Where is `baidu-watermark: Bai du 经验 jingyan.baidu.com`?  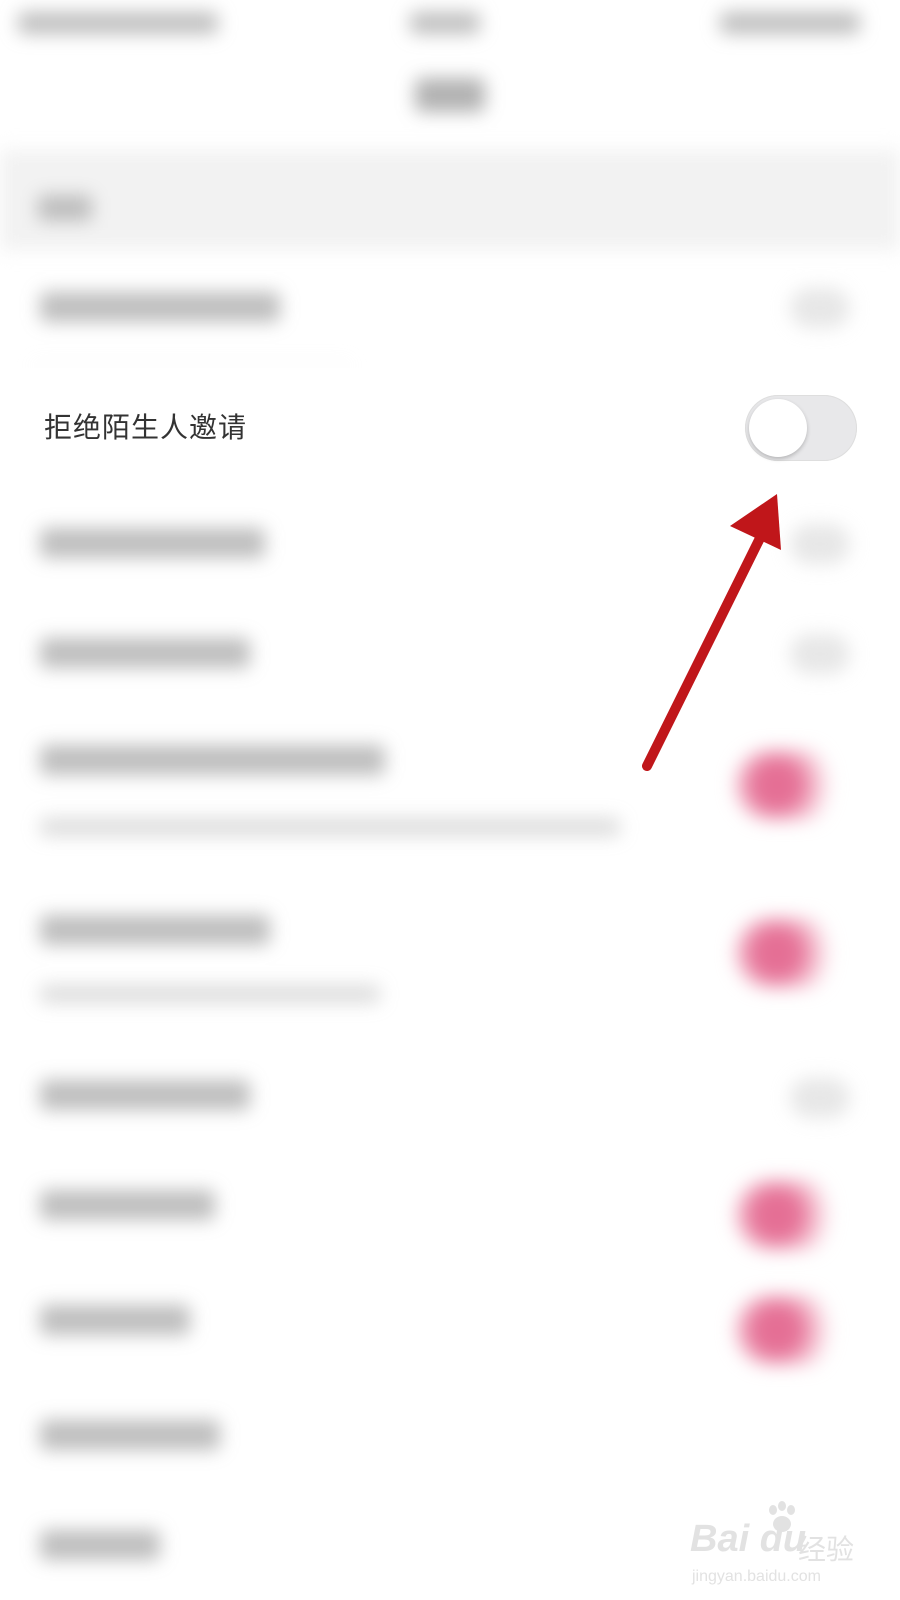 baidu-watermark: Bai du 经验 jingyan.baidu.com is located at coordinates (790, 1547).